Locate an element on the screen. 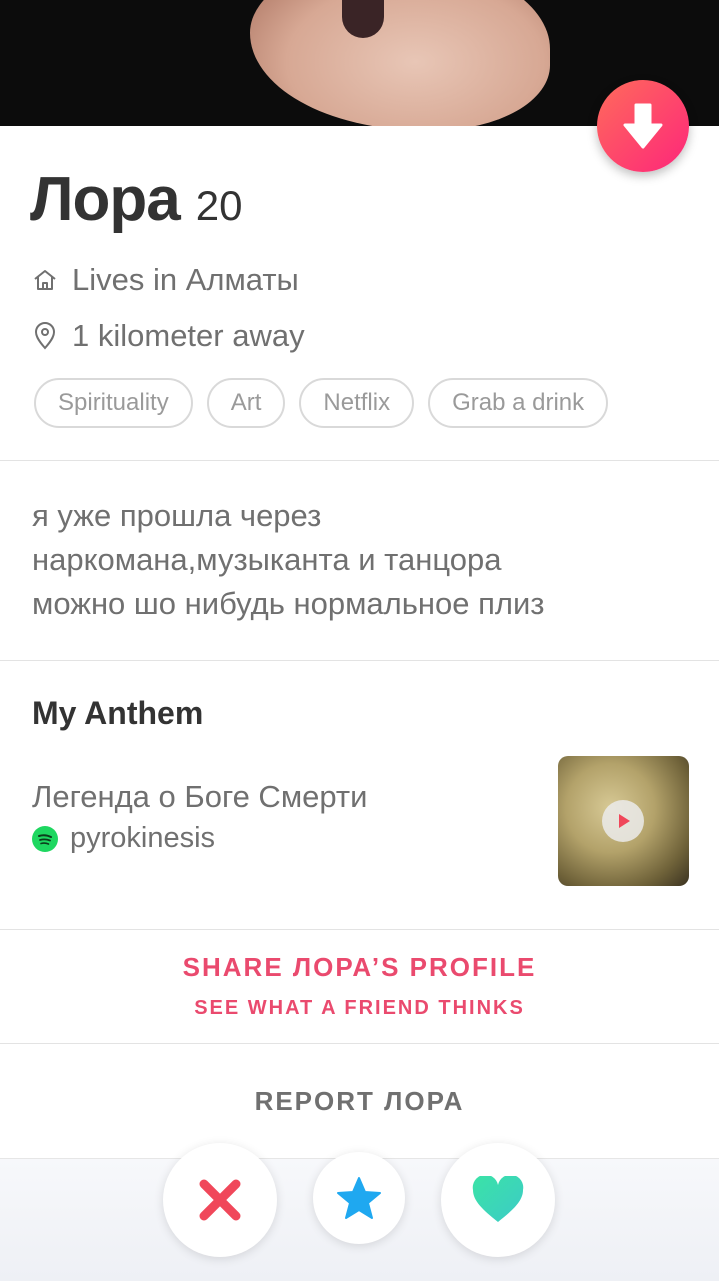 The image size is (719, 1281). heart-icon is located at coordinates (498, 1199).